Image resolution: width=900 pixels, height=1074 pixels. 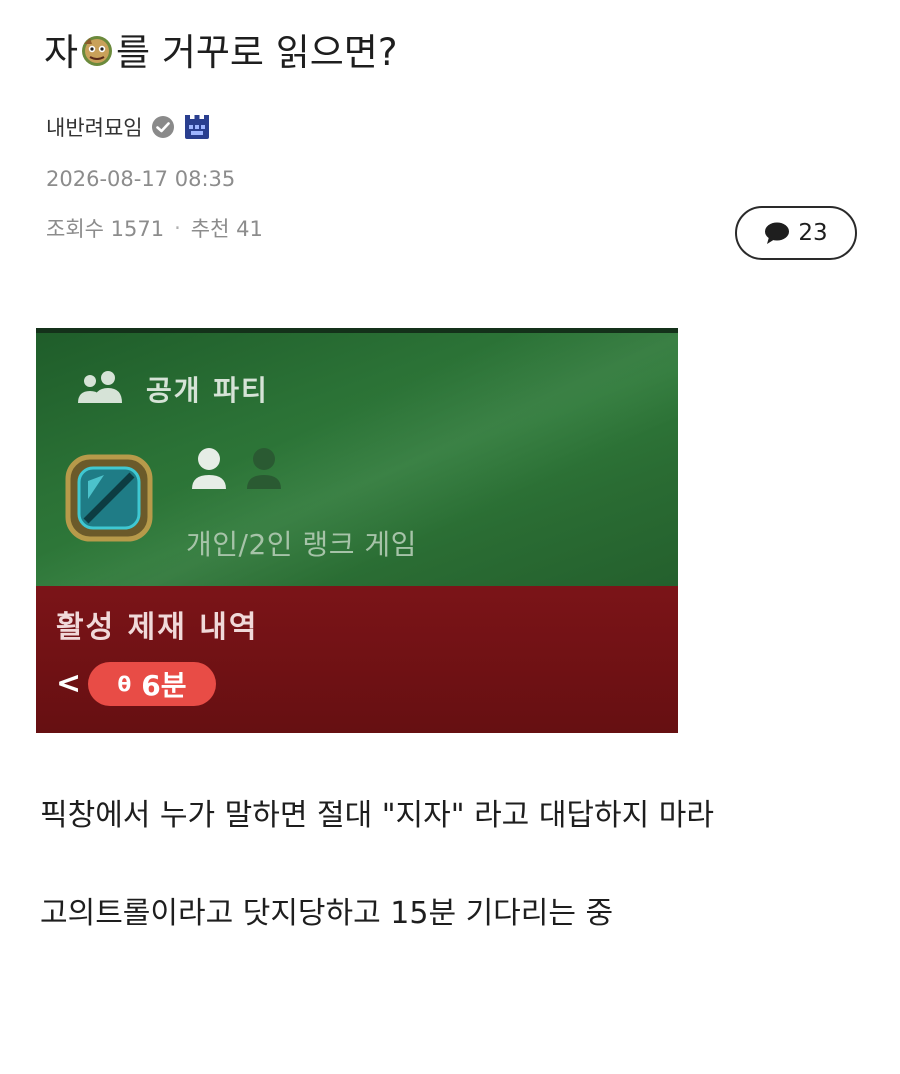 I want to click on party-header: 공개 파티, so click(x=172, y=389).